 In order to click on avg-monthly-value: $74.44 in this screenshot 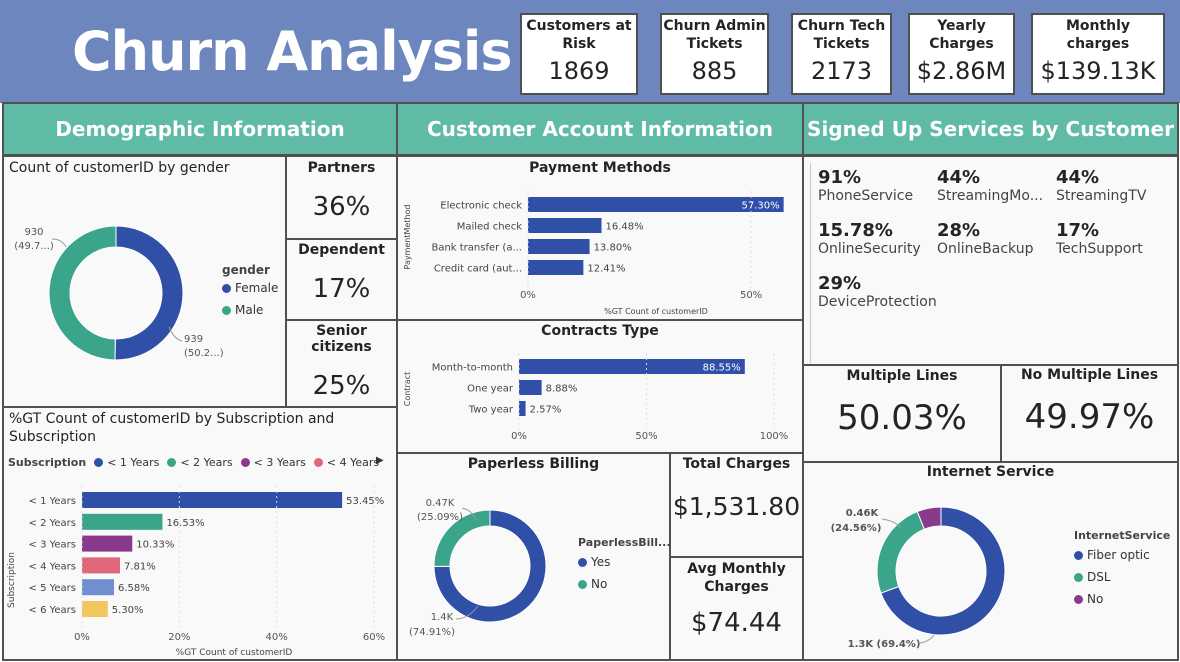, I will do `click(736, 623)`.